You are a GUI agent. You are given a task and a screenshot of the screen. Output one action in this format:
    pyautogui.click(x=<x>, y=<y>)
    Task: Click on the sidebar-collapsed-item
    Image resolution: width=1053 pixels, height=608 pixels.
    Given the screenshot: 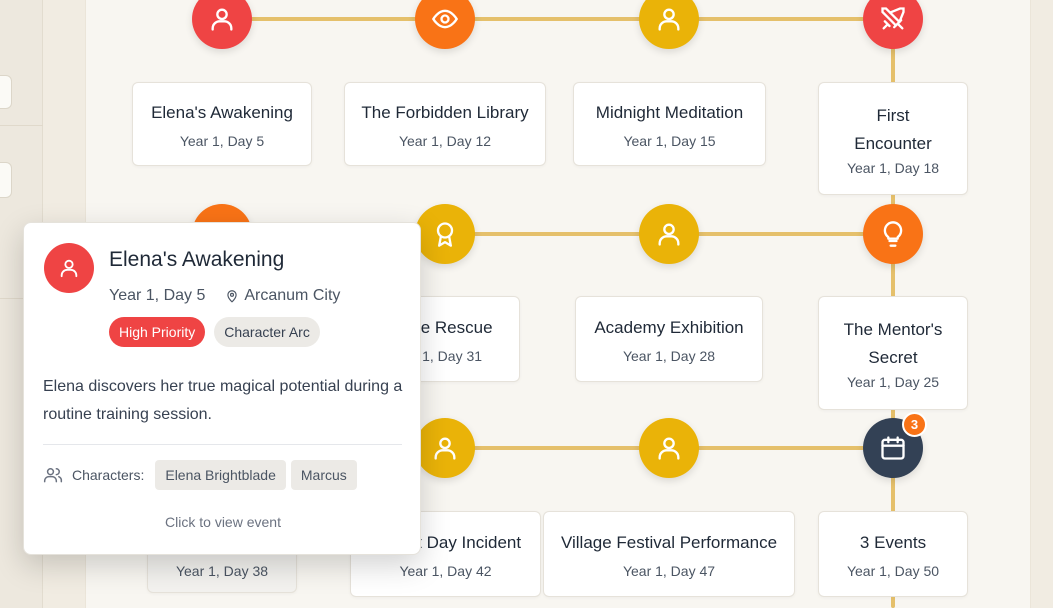 What is the action you would take?
    pyautogui.click(x=6, y=92)
    